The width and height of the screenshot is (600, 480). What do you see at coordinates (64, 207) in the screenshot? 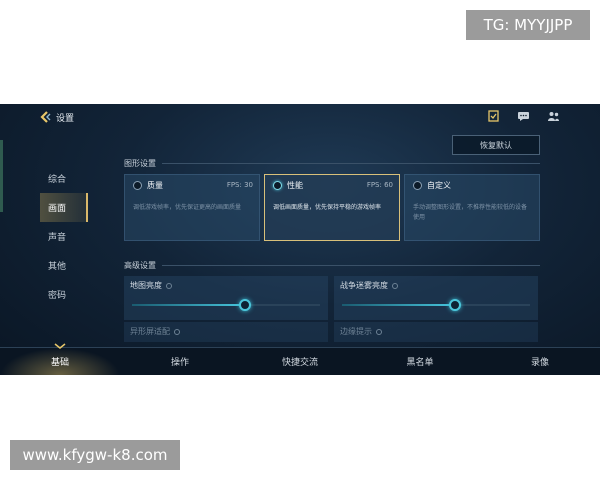
I see `sidebar-item-display: 画面` at bounding box center [64, 207].